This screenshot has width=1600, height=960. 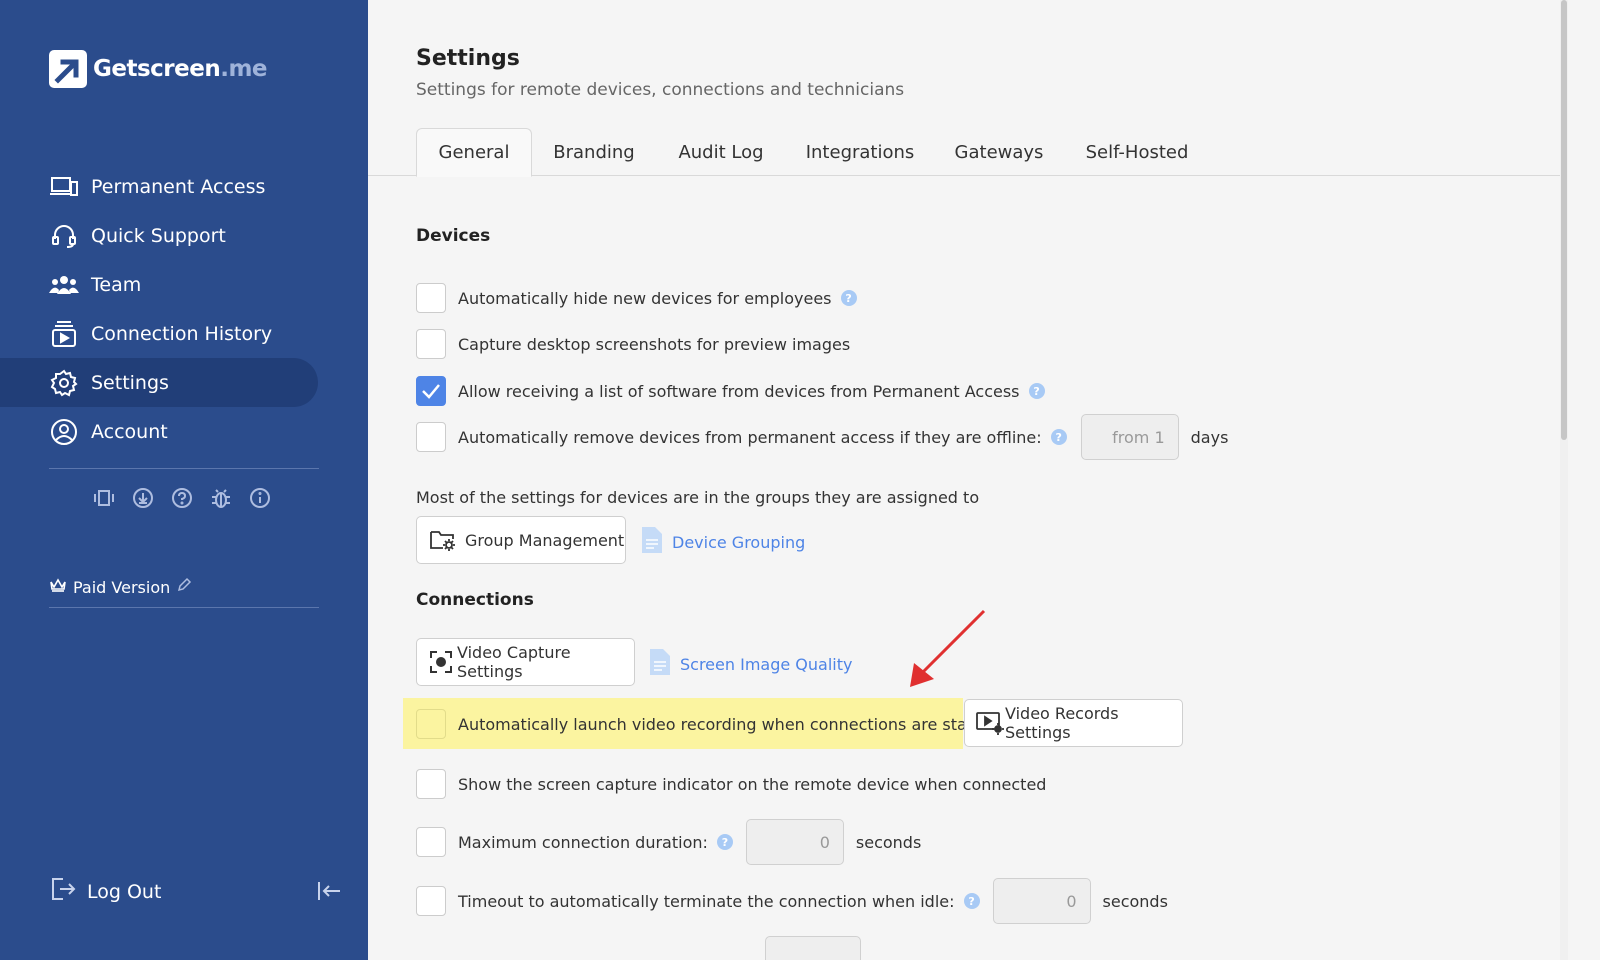 I want to click on idle-timeout-input: 0, so click(x=1041, y=901).